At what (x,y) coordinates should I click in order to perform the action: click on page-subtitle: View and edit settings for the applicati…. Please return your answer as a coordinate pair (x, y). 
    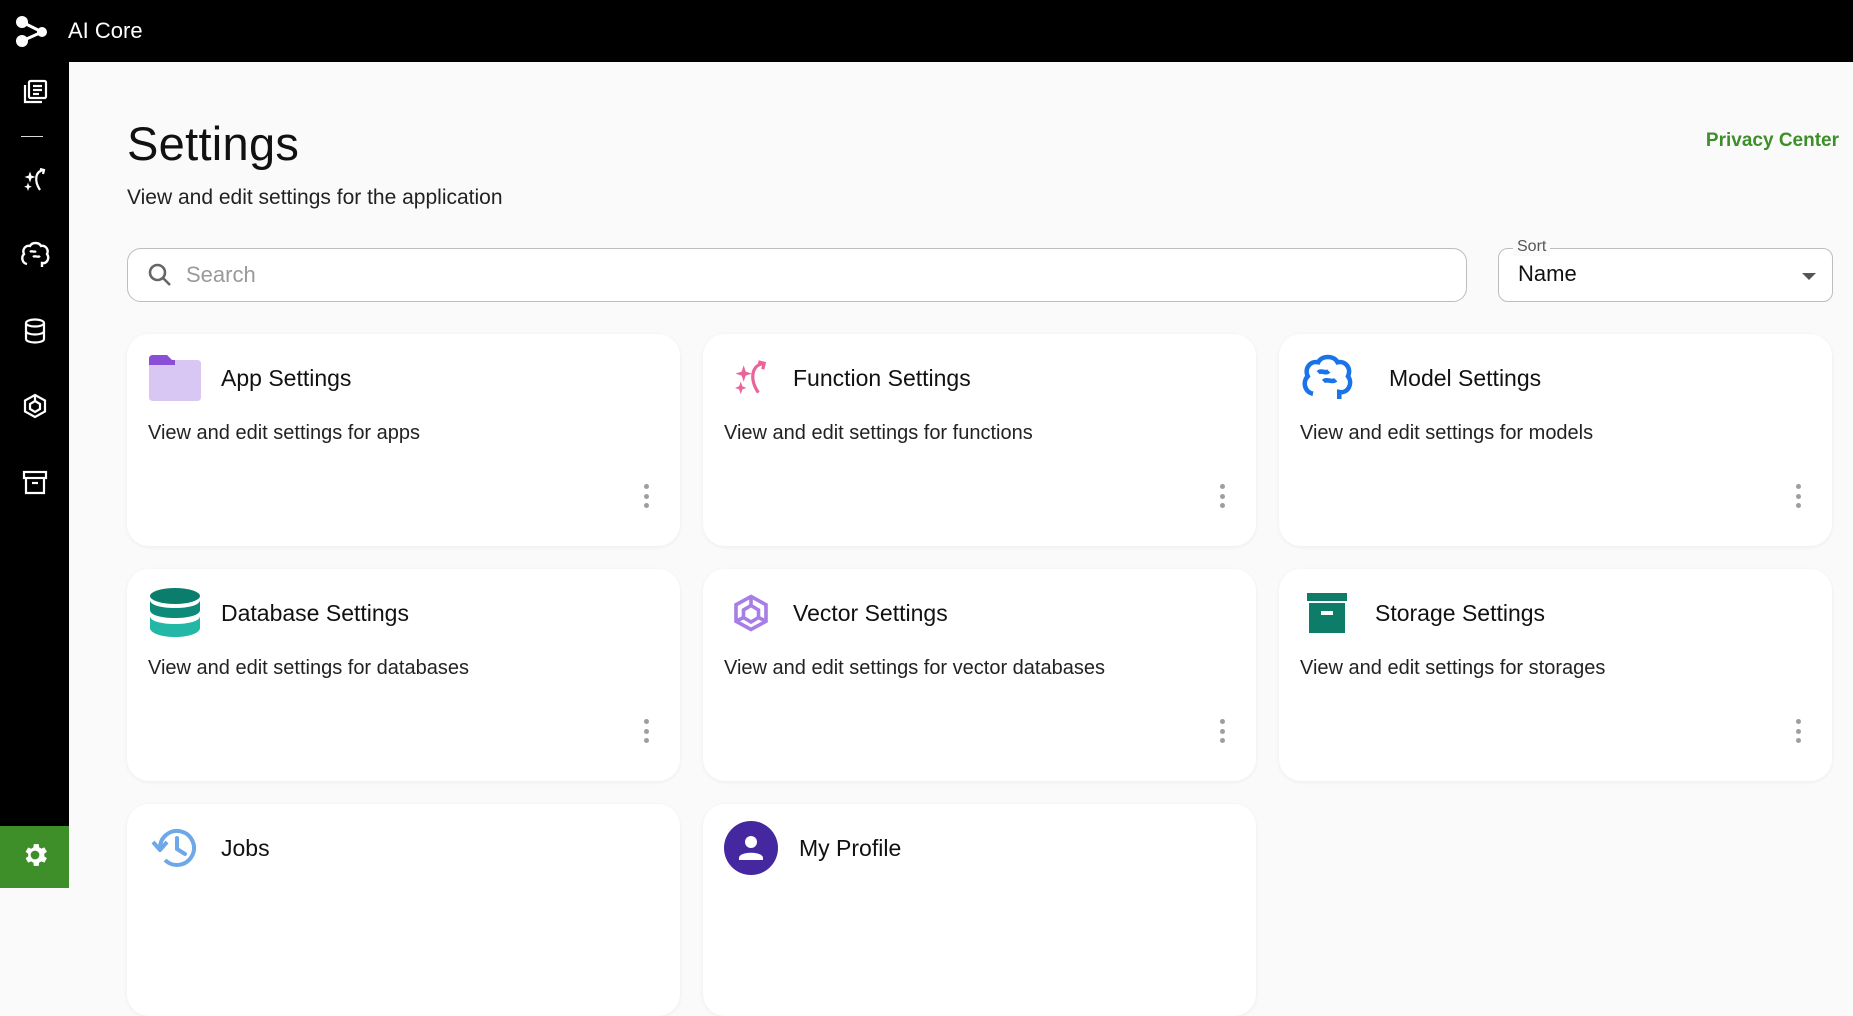
    Looking at the image, I should click on (315, 197).